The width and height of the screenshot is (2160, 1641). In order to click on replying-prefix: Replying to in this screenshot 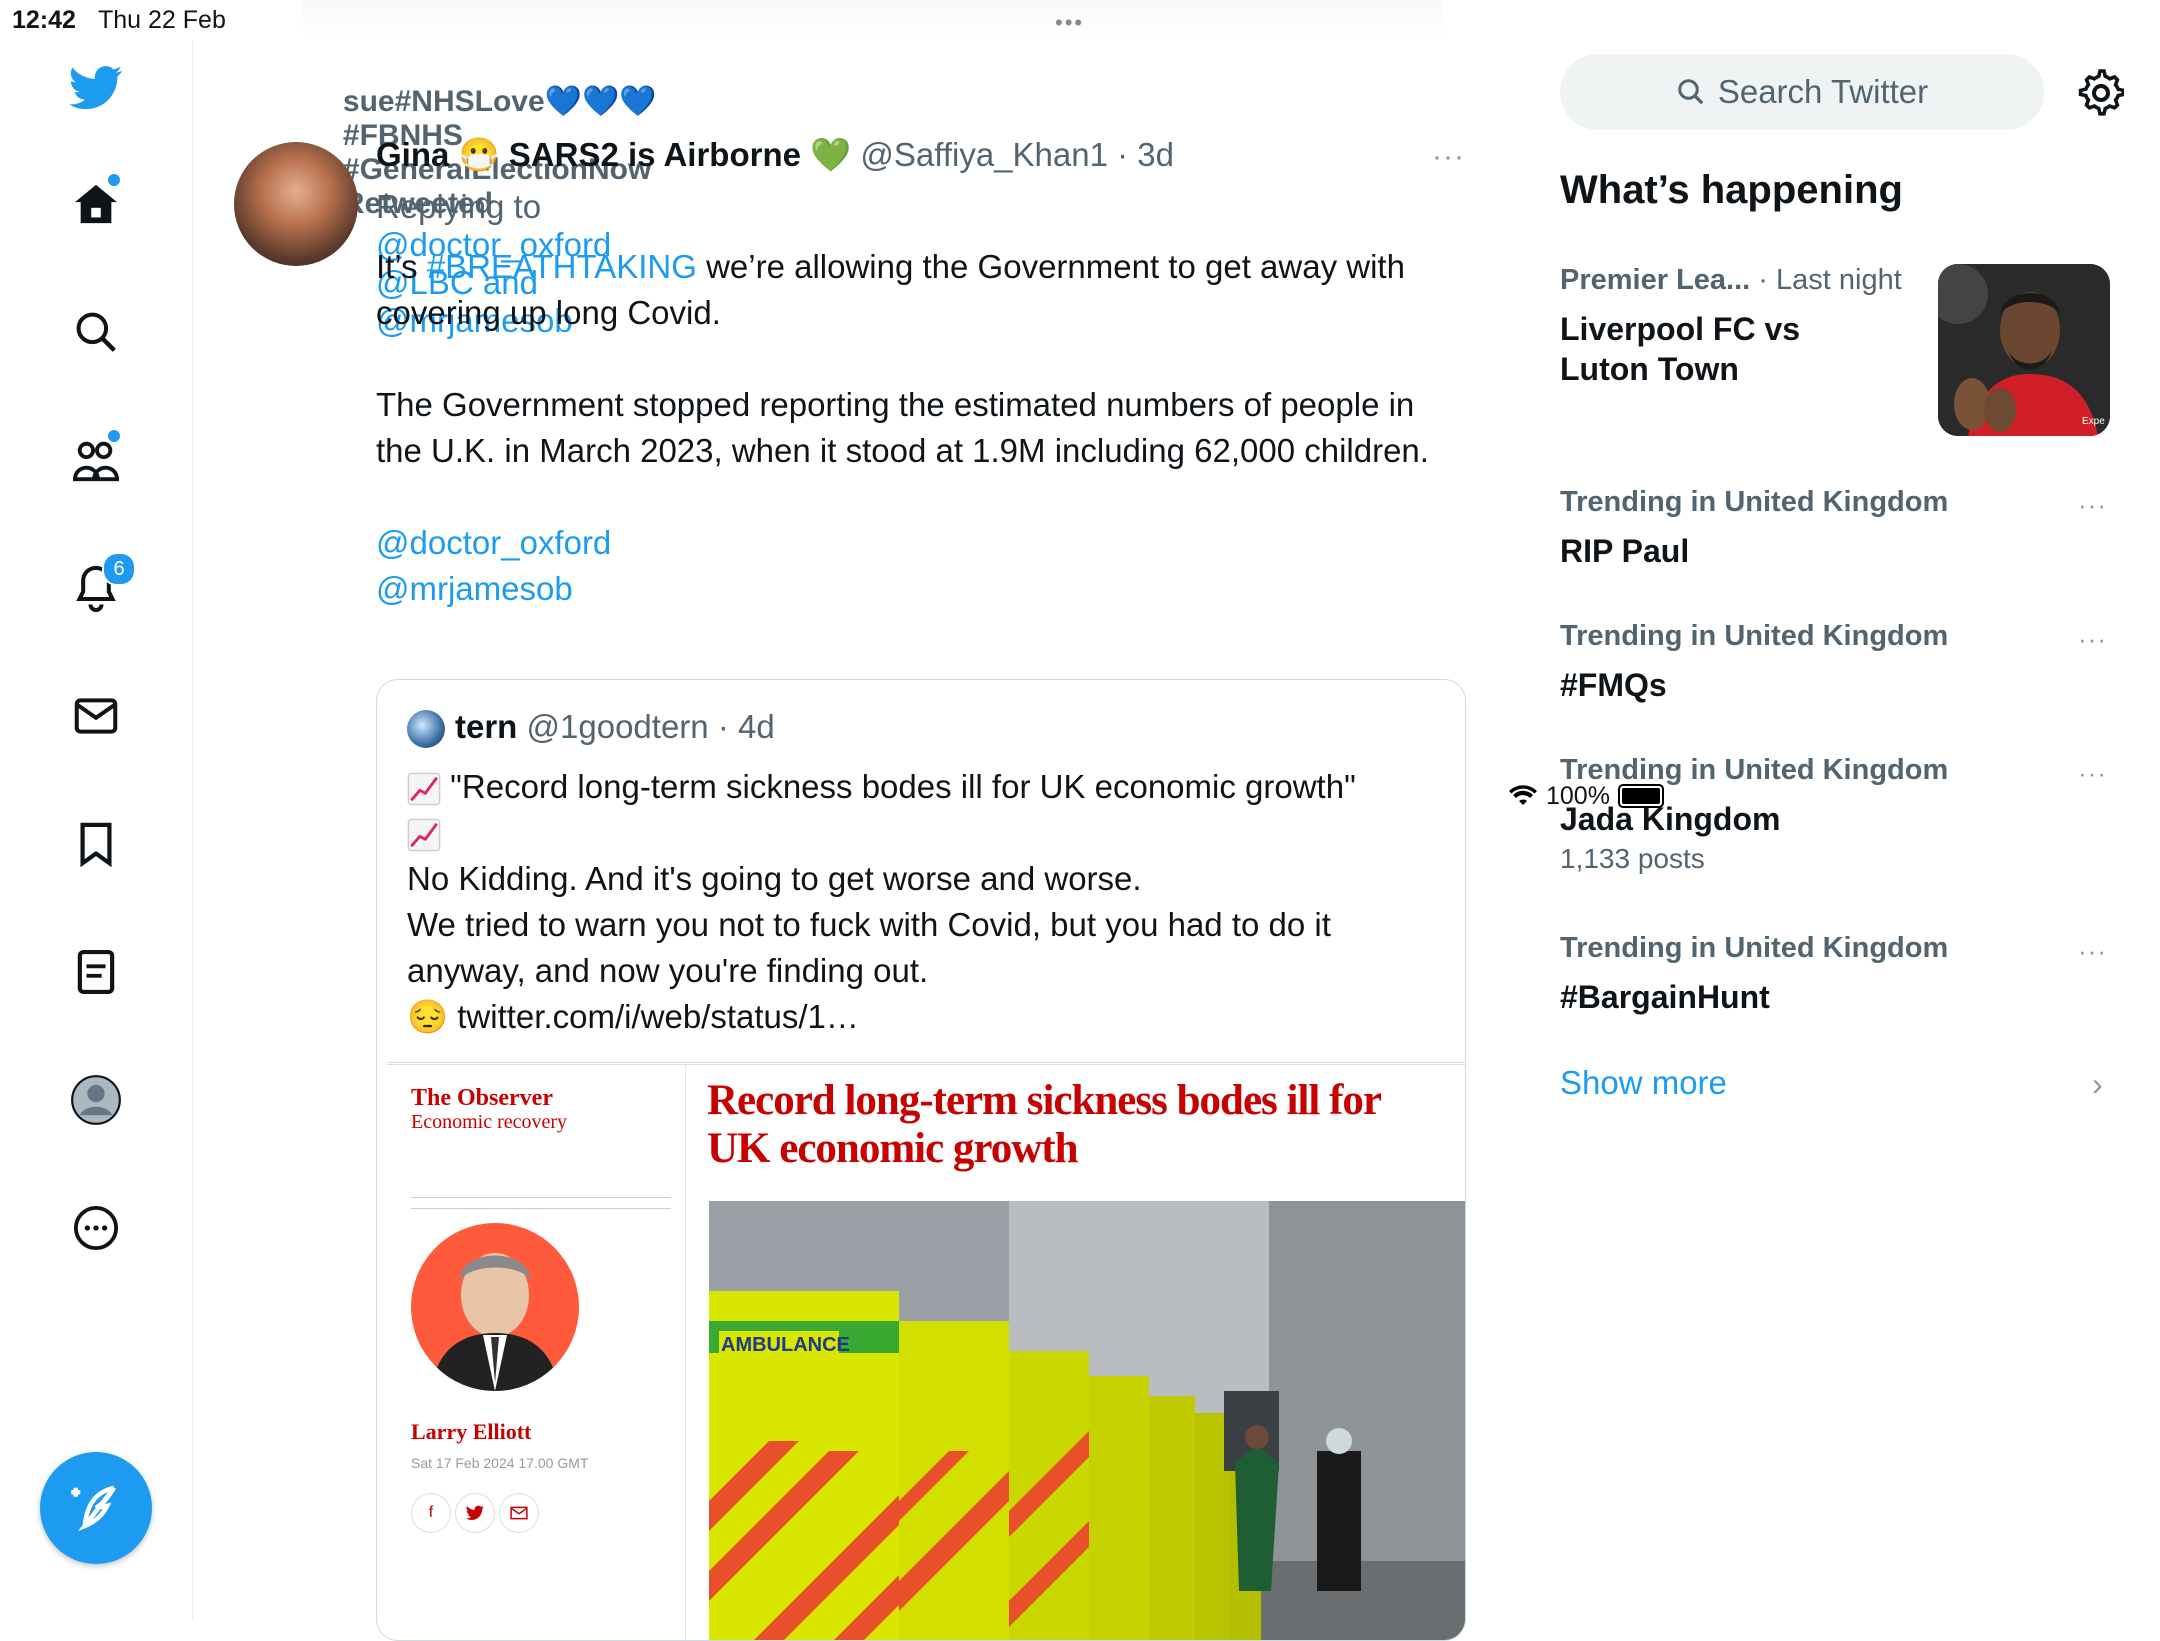, I will do `click(459, 206)`.